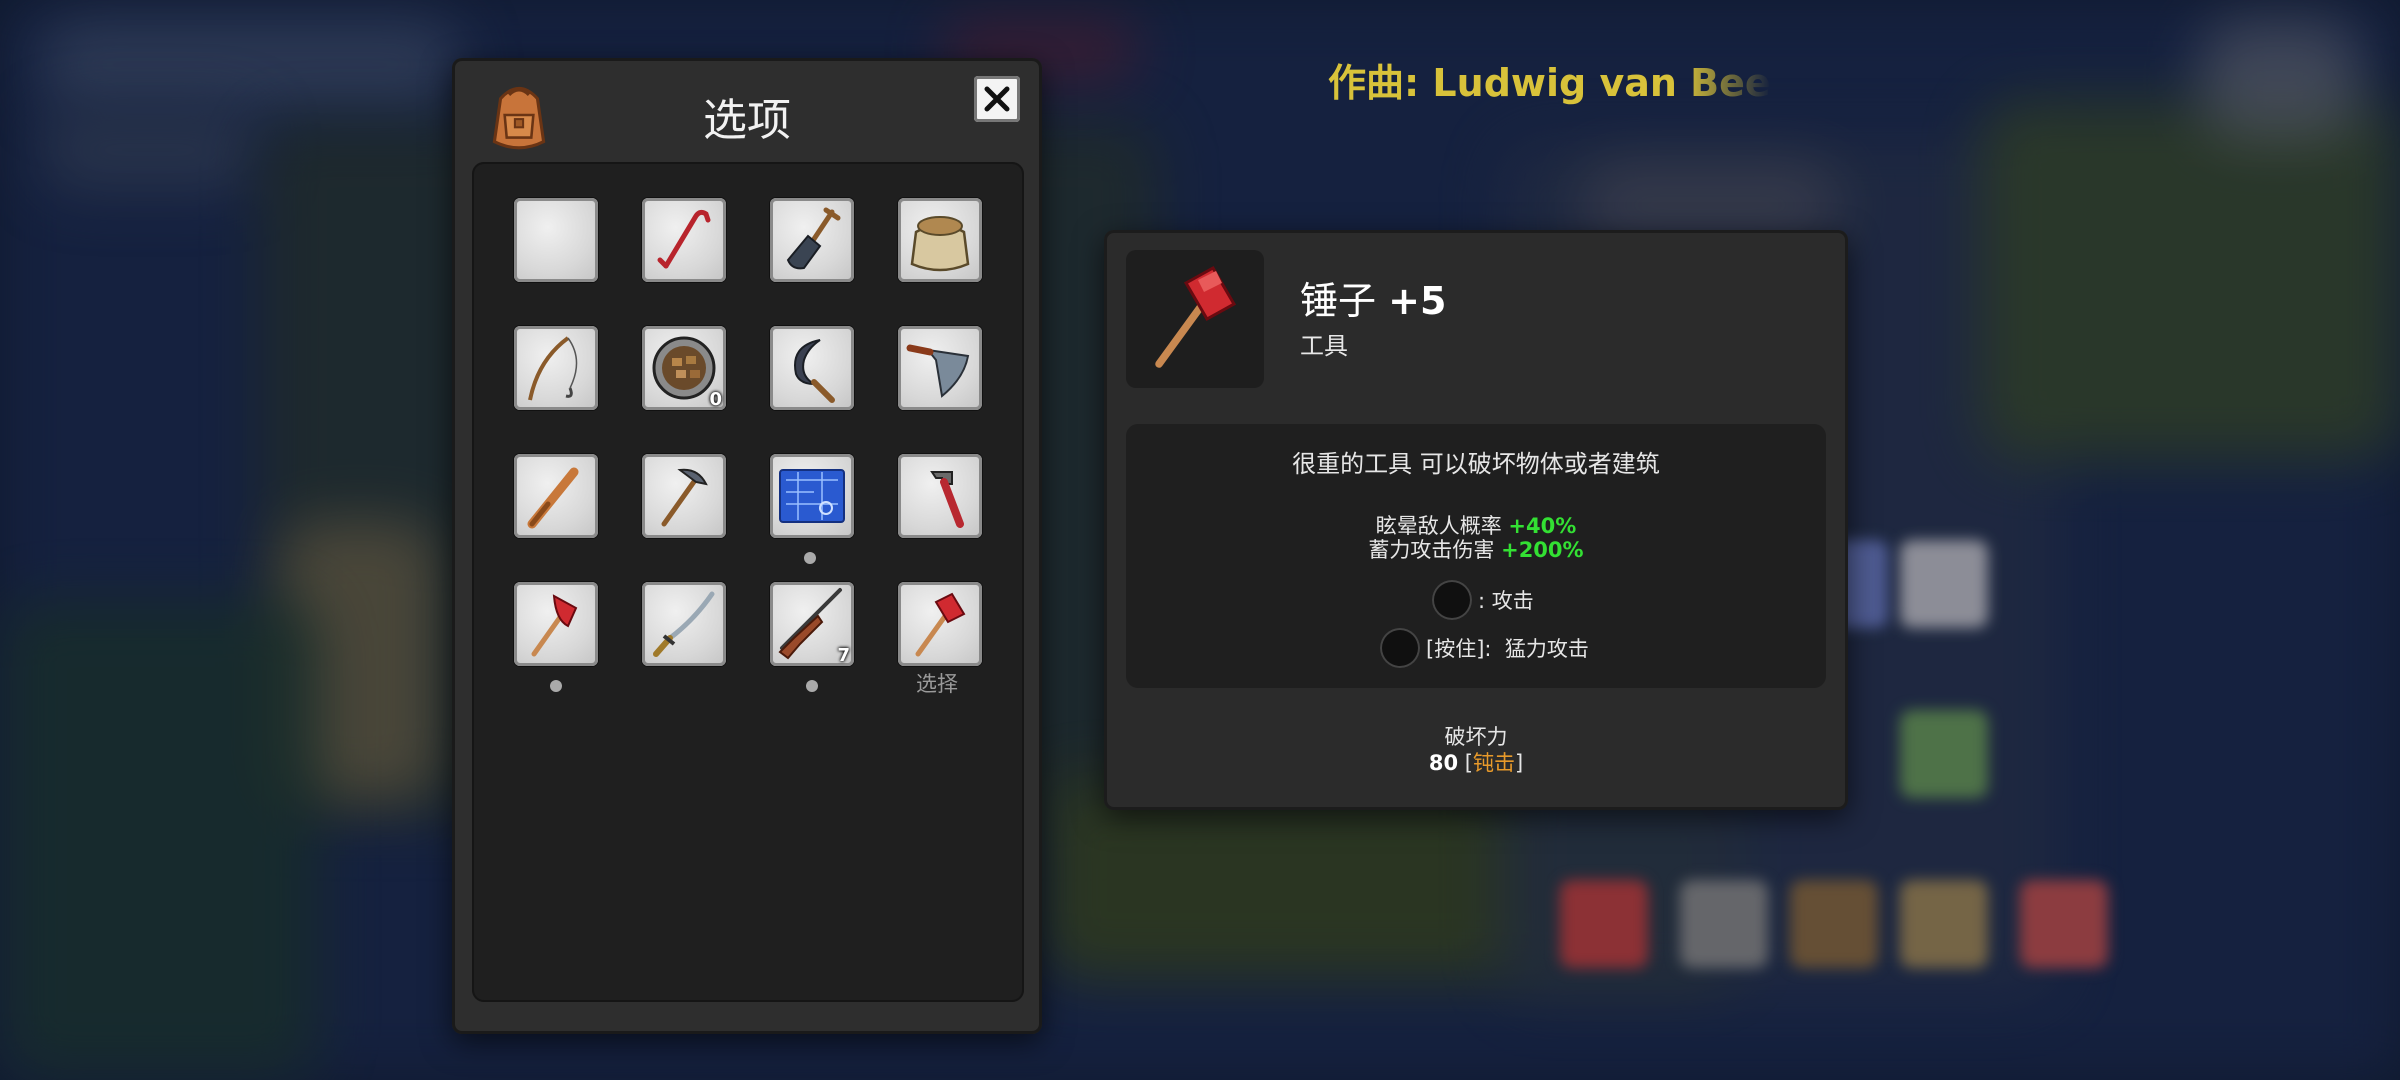 Image resolution: width=2400 pixels, height=1080 pixels. I want to click on close-icon, so click(997, 99).